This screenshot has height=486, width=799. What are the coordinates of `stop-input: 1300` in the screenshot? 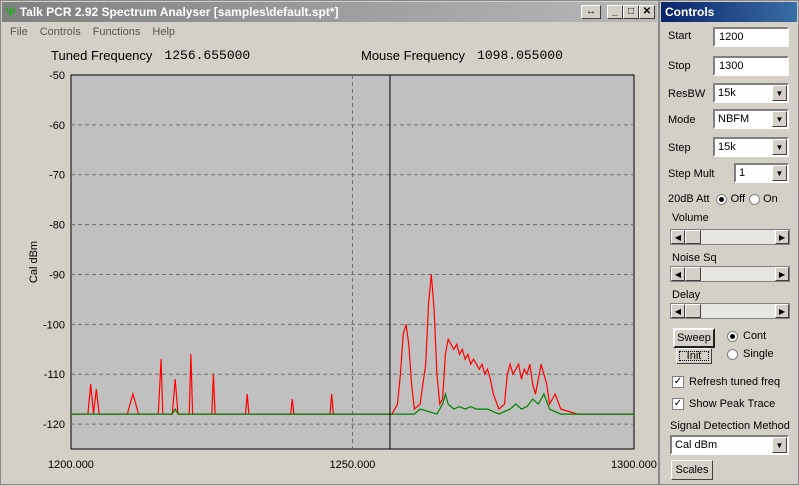 It's located at (751, 66).